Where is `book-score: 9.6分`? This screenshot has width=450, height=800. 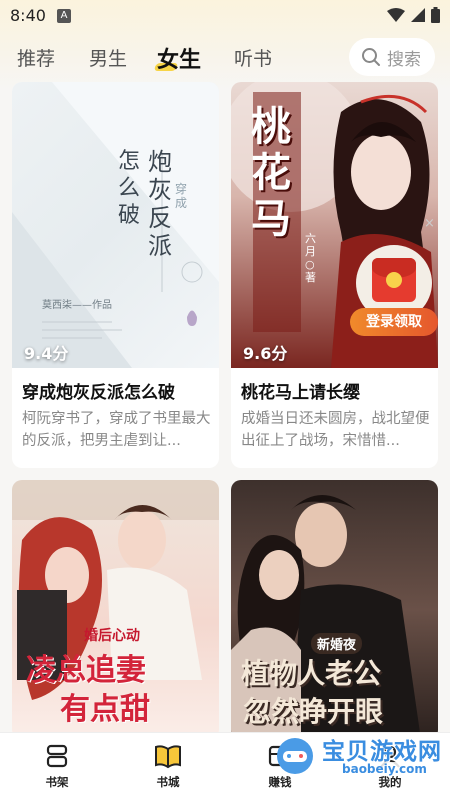 book-score: 9.6分 is located at coordinates (265, 353).